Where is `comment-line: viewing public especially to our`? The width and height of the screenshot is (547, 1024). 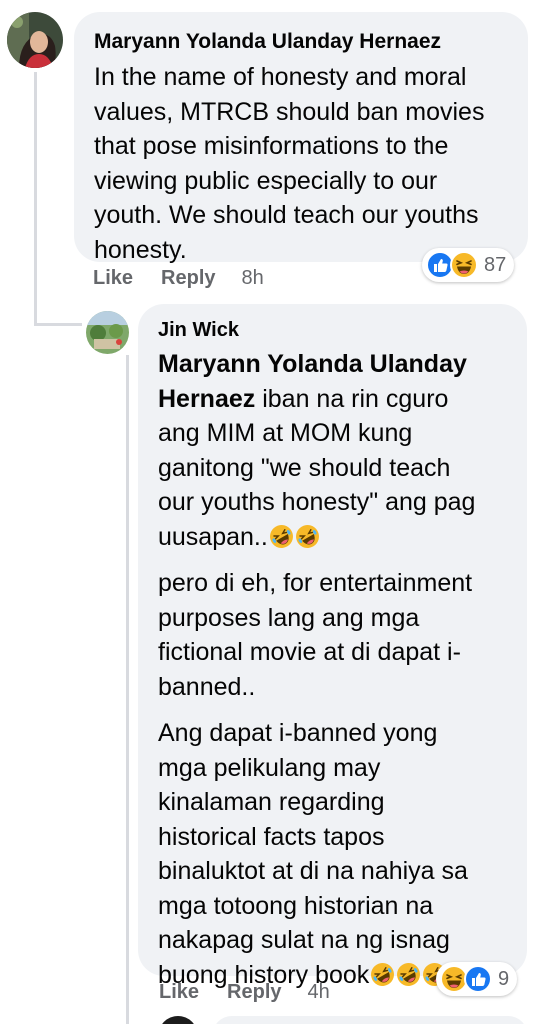
comment-line: viewing public especially to our is located at coordinates (266, 180).